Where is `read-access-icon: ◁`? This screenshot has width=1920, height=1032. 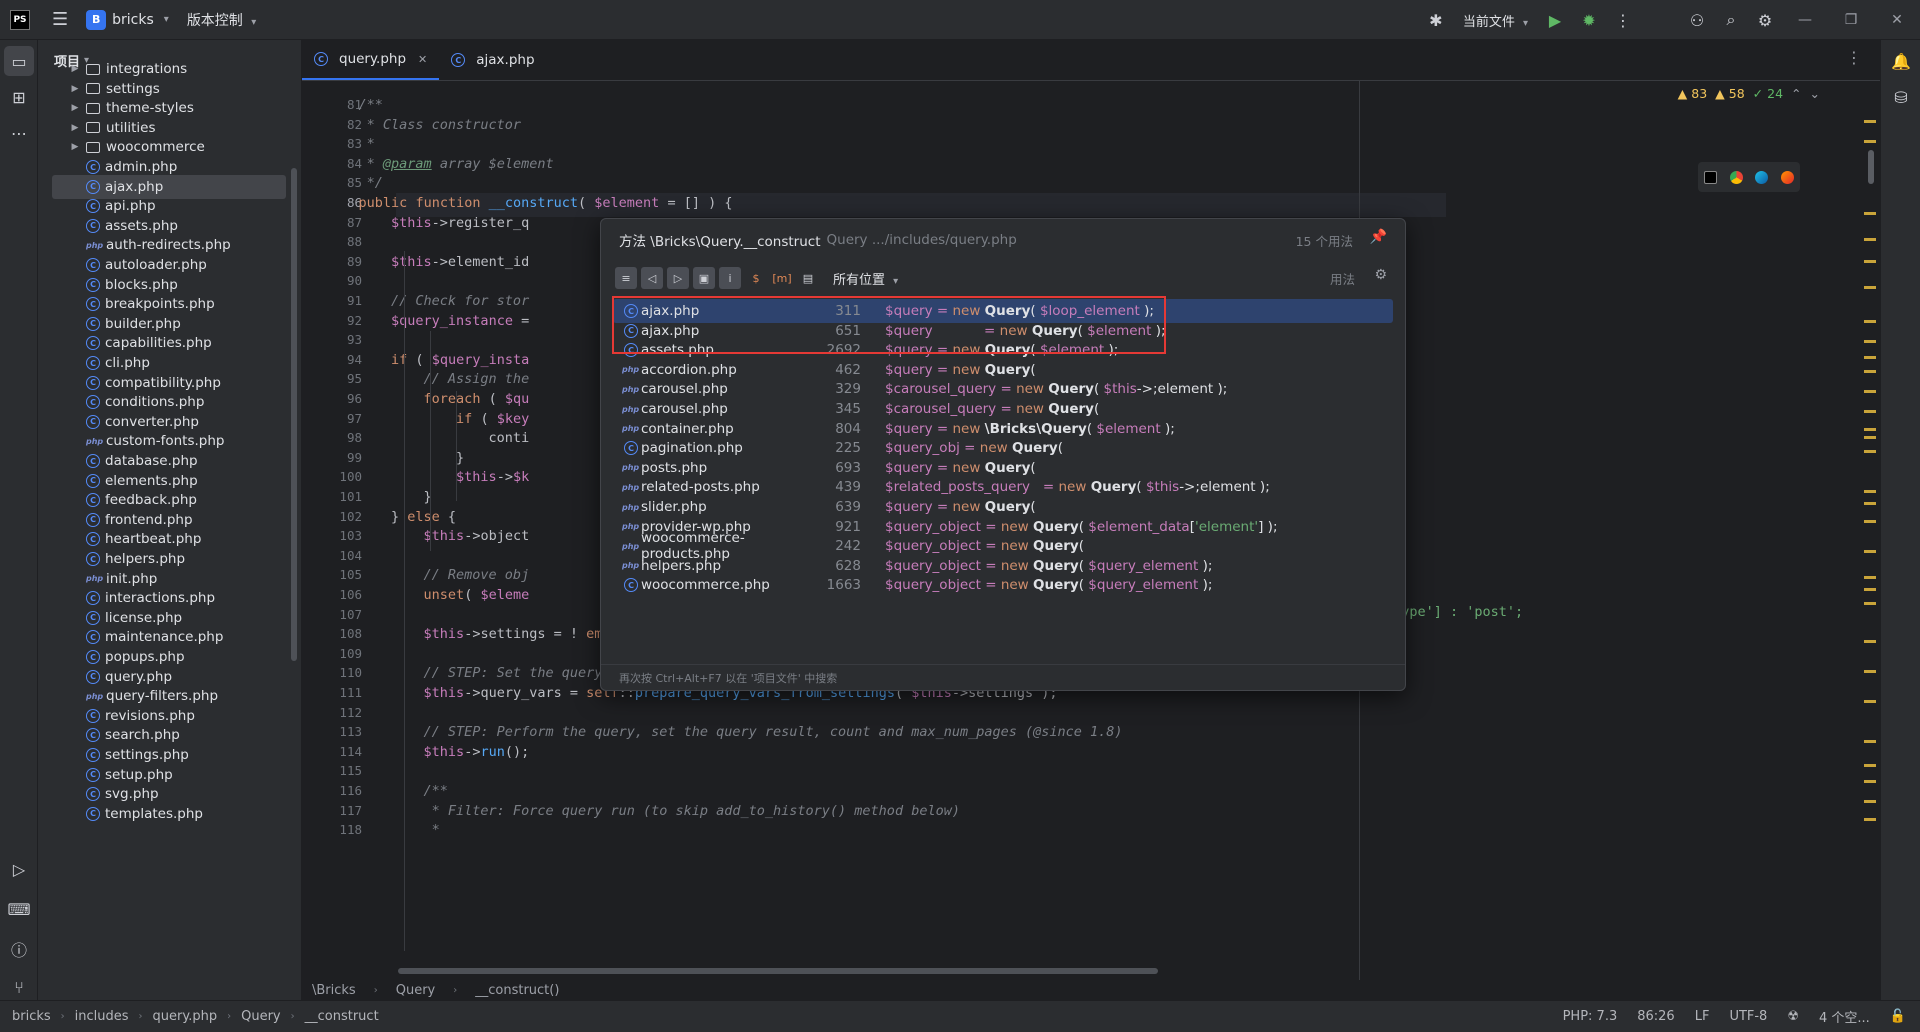 read-access-icon: ◁ is located at coordinates (652, 278).